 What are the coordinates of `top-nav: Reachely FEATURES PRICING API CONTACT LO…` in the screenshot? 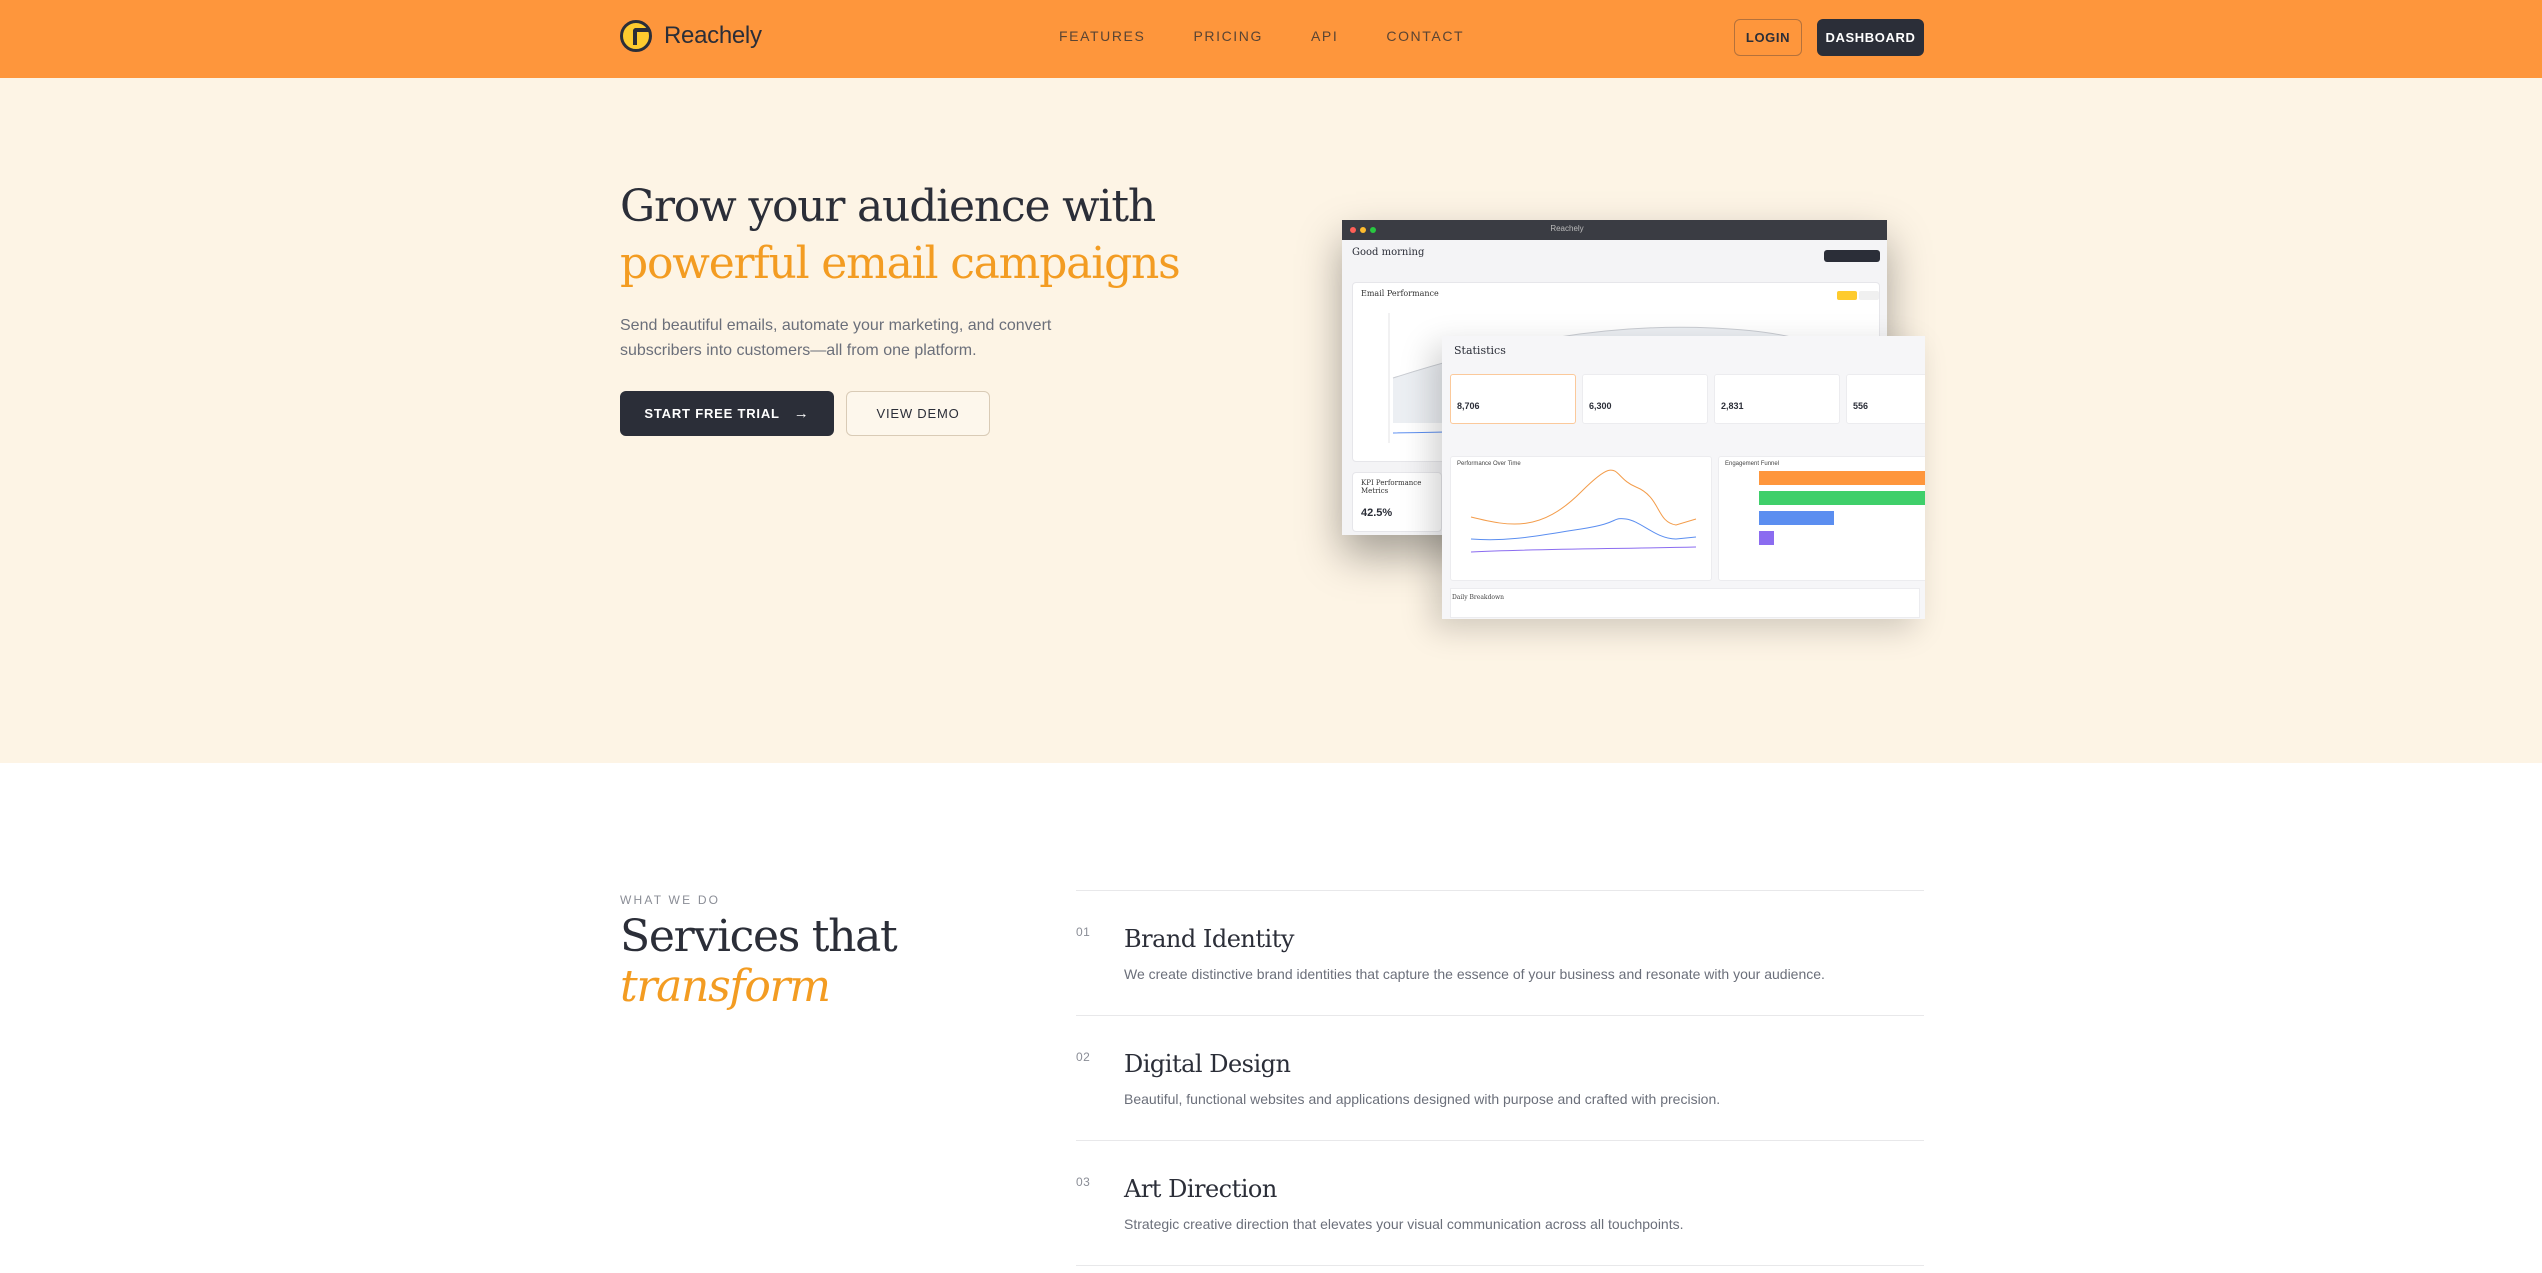 It's located at (1271, 39).